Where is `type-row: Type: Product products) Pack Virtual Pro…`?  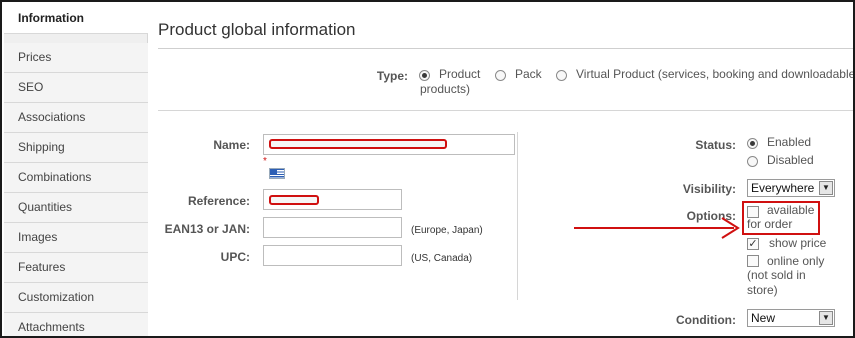
type-row: Type: Product products) Pack Virtual Pro… is located at coordinates (501, 83).